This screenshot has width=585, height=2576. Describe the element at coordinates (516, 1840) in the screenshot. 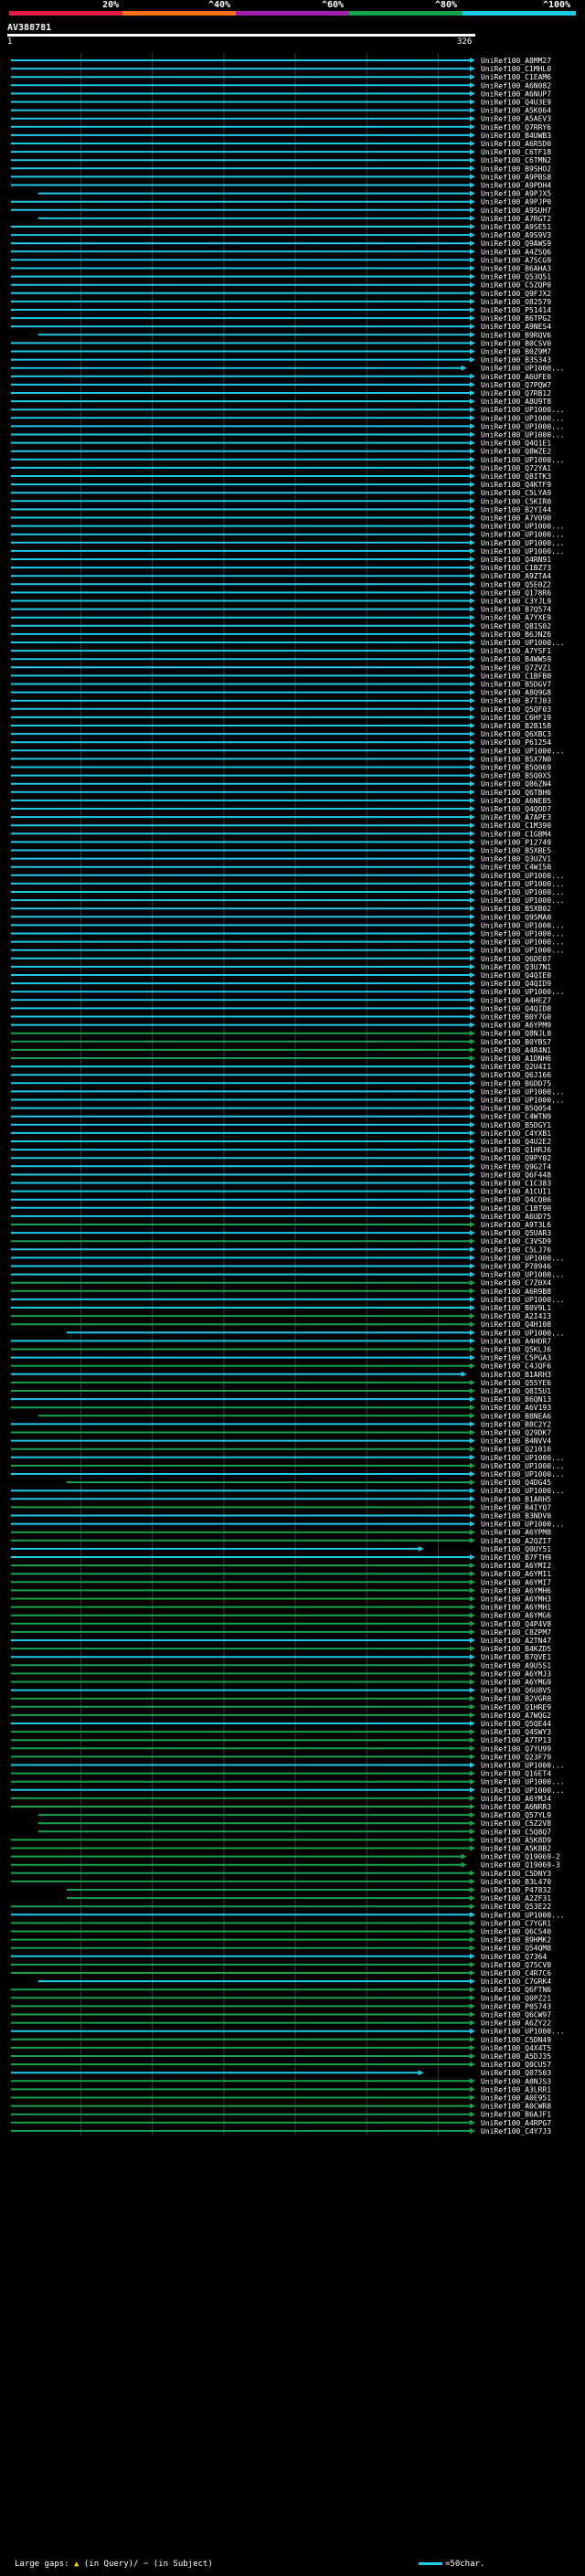

I see `hit-name-link: UniRef100_A5K8D9` at that location.